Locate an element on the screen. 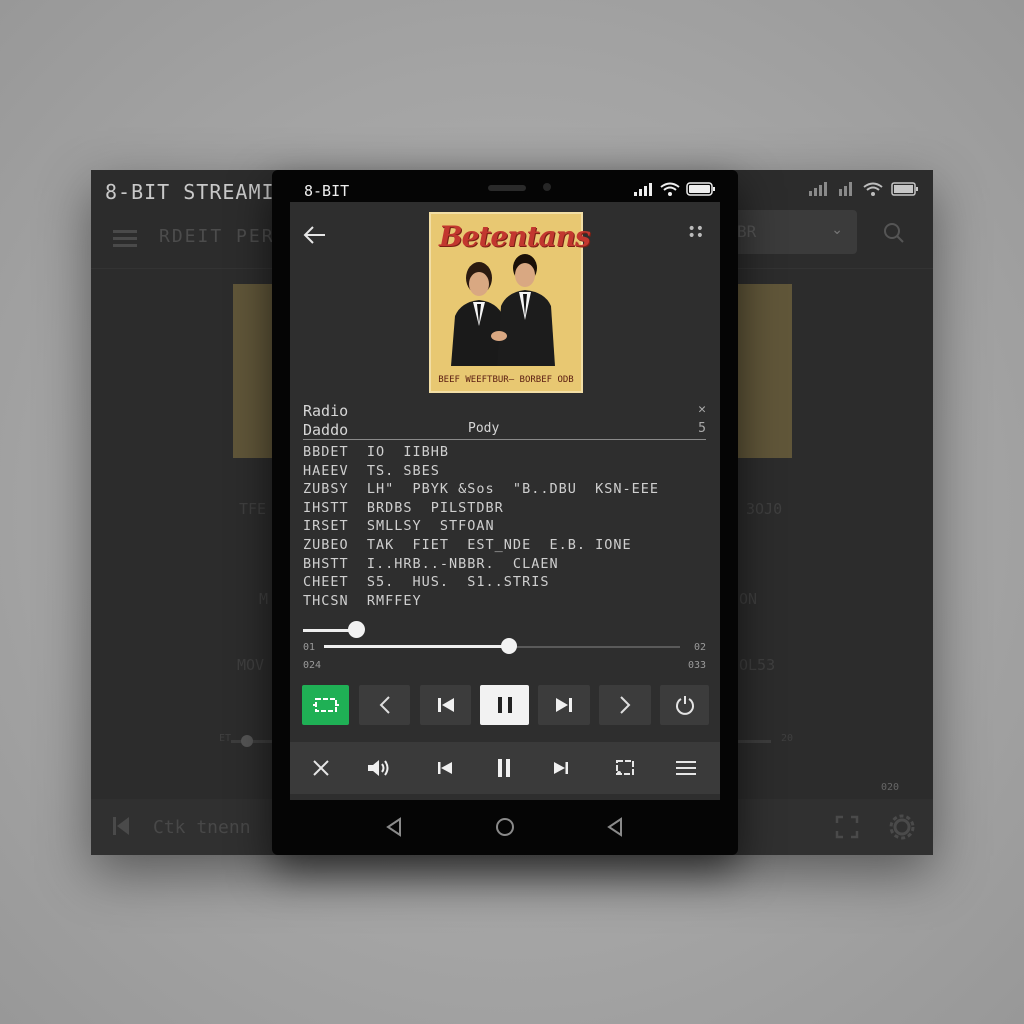  desktop-app-title: 8-BIT STREAMIN is located at coordinates (196, 192).